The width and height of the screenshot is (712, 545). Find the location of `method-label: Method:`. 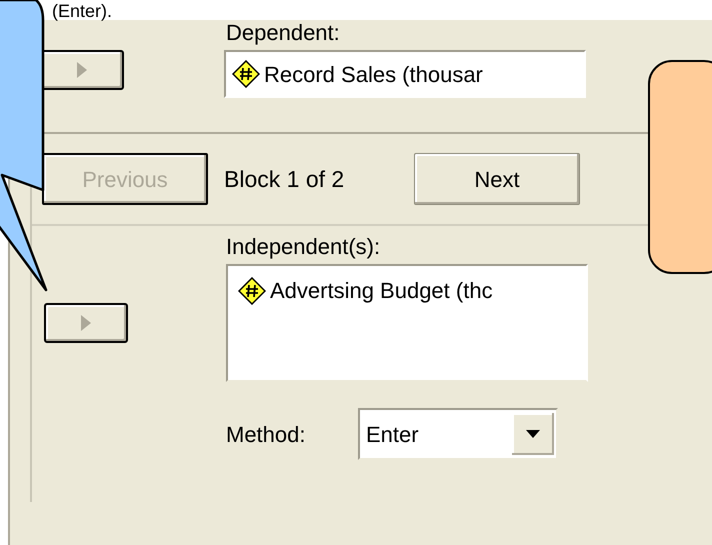

method-label: Method: is located at coordinates (266, 434).